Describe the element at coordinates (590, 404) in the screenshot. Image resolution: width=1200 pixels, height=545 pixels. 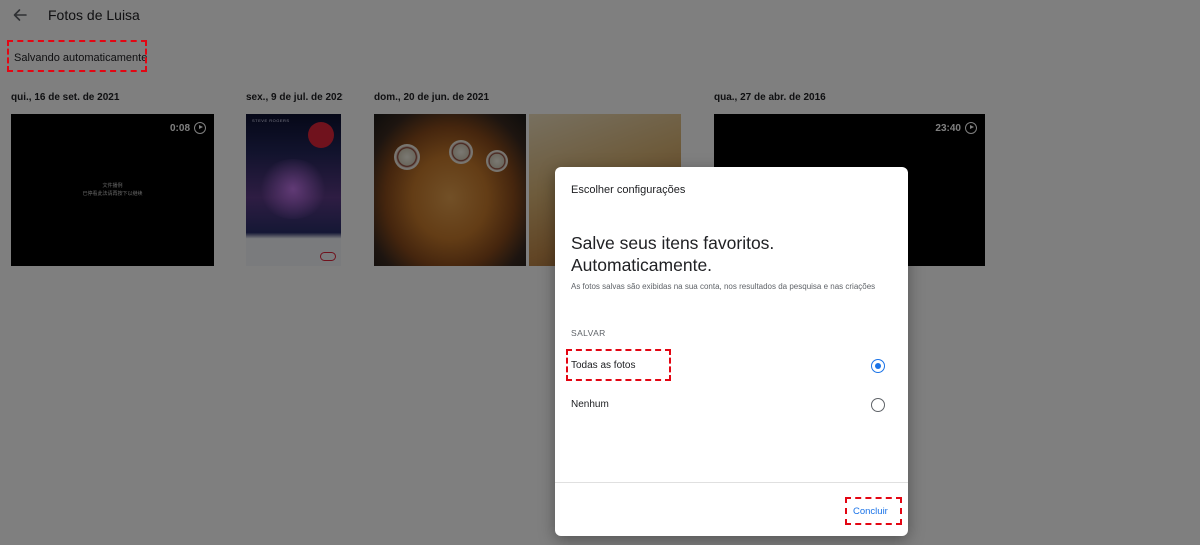
I see `option-none-label: Nenhum` at that location.